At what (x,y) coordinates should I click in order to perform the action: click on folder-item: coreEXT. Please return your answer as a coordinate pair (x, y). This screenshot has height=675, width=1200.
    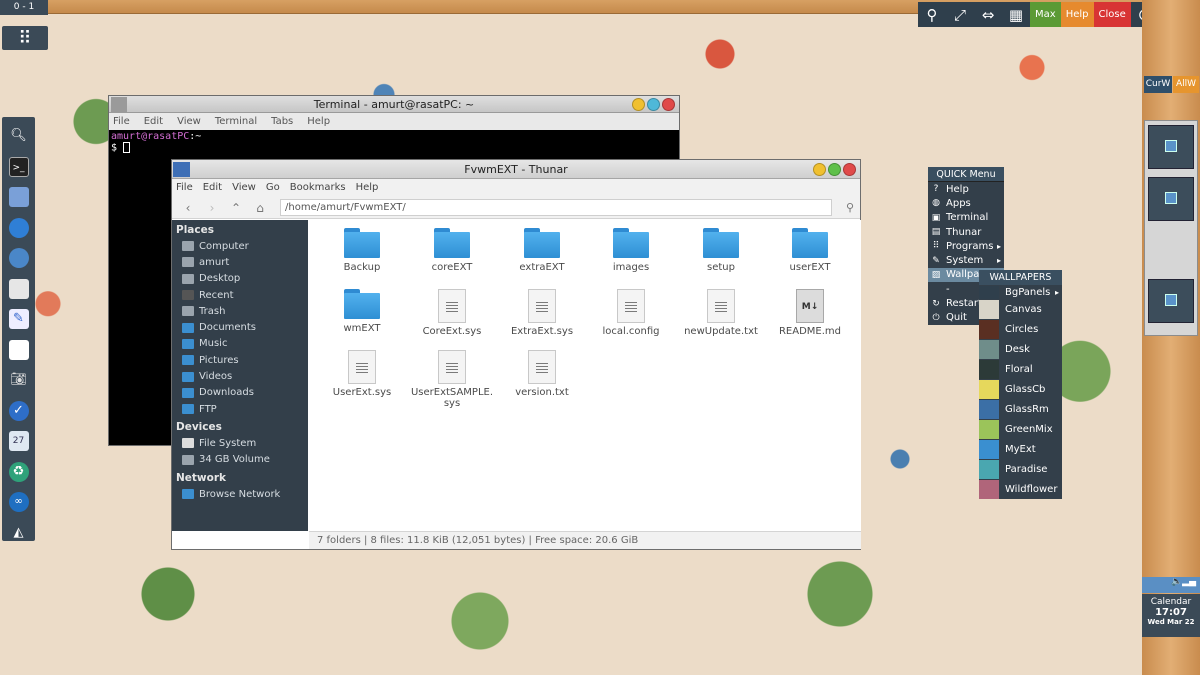
    Looking at the image, I should click on (452, 250).